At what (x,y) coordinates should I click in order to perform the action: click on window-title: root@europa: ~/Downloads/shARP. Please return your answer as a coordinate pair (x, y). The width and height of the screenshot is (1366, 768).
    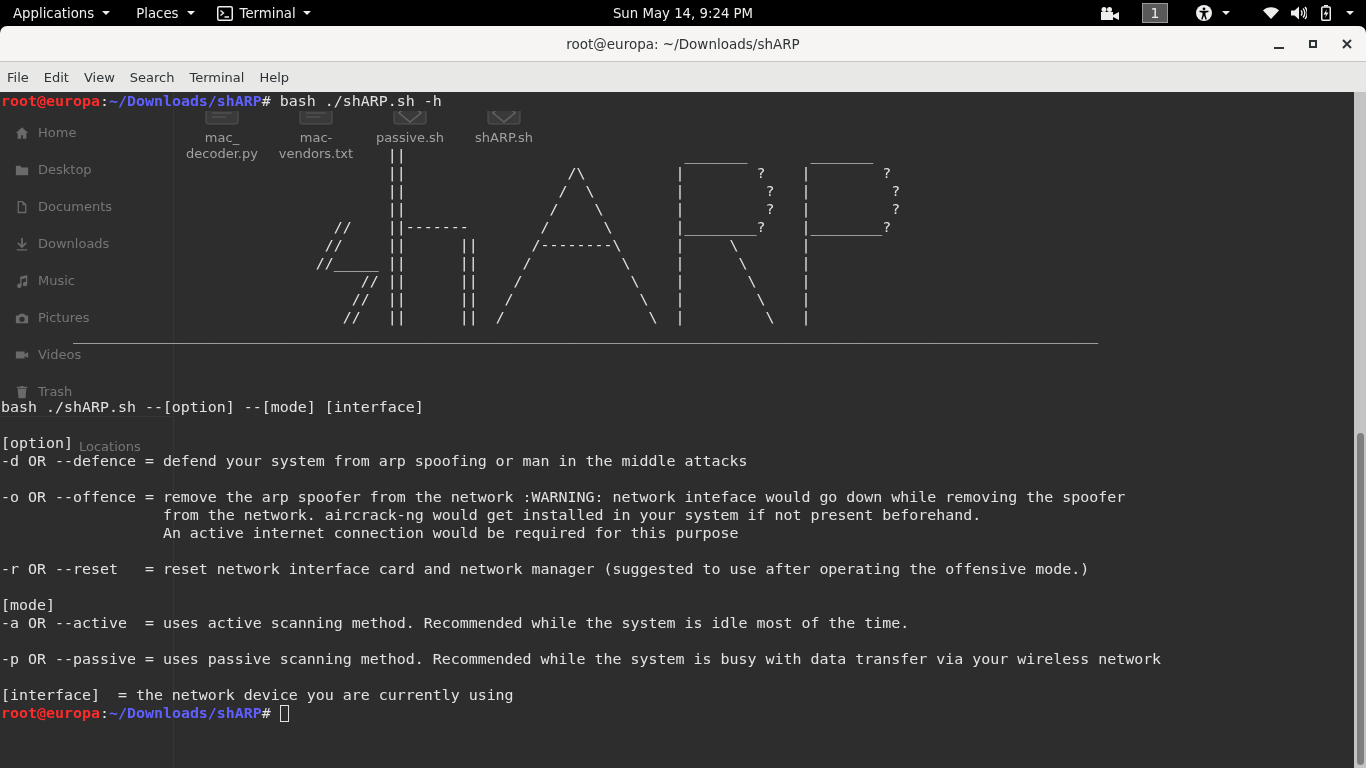
    Looking at the image, I should click on (683, 43).